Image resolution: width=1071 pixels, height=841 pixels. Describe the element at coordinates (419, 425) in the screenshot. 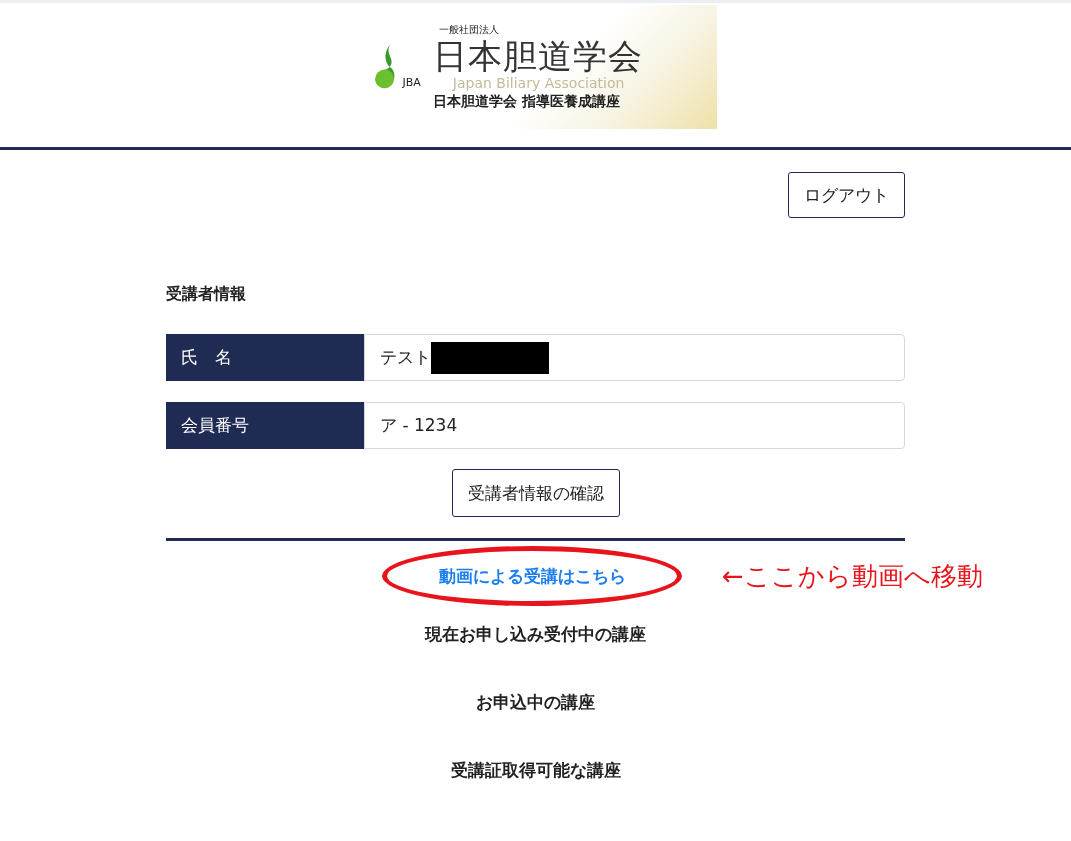

I see `value-text: ア - 1234` at that location.